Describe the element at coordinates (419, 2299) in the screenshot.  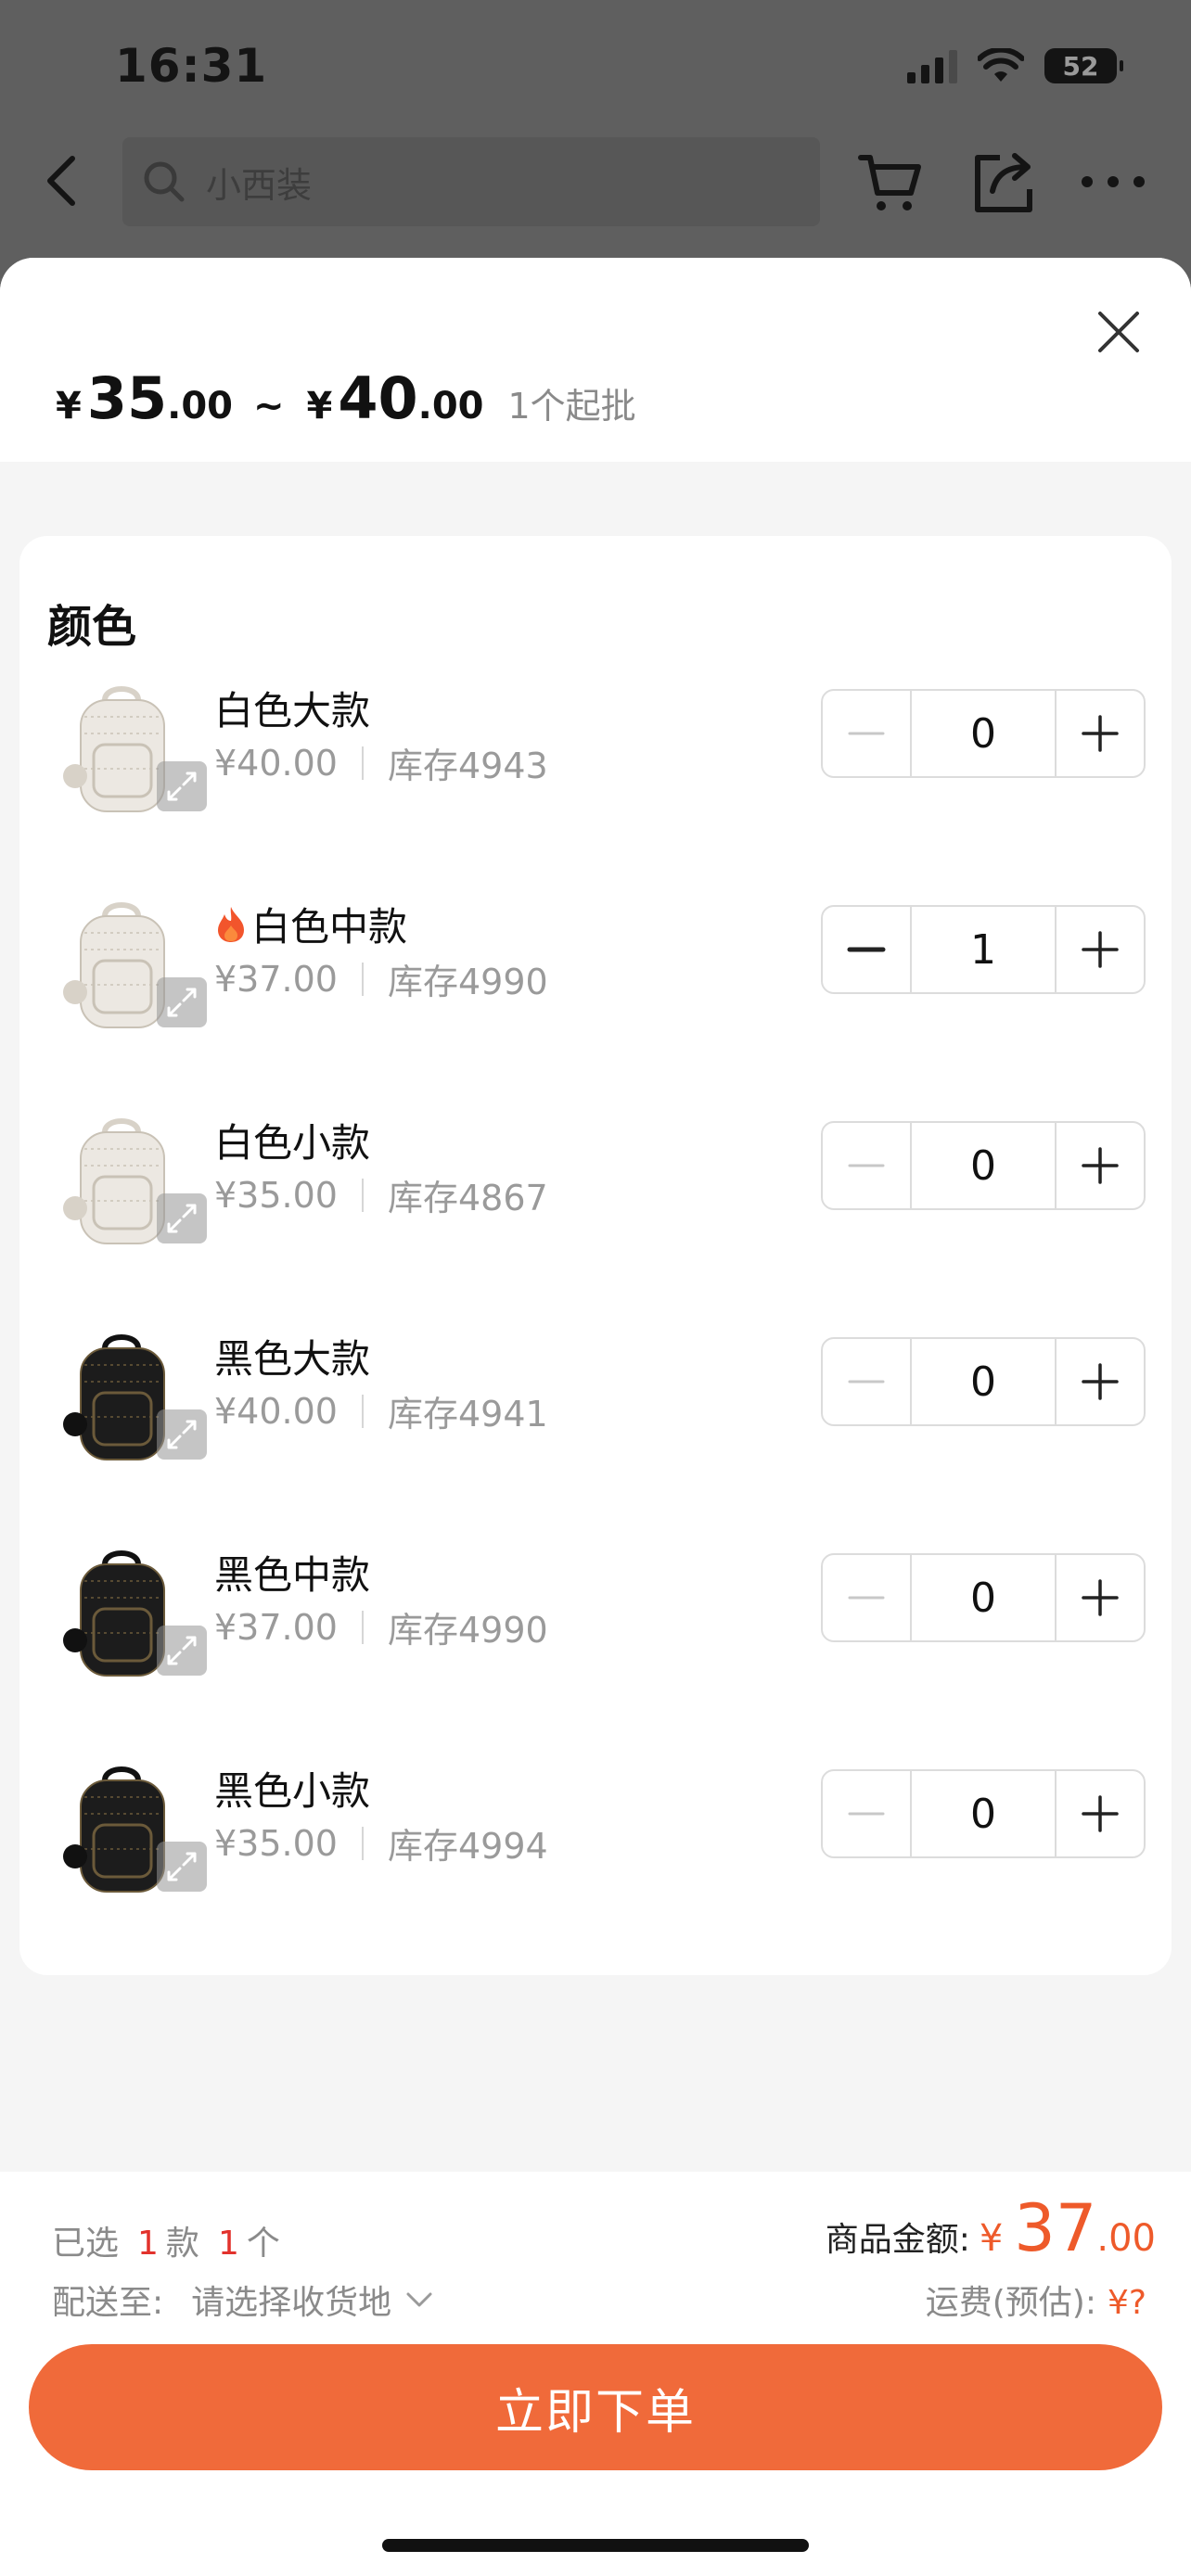
I see `chevron-down-icon` at that location.